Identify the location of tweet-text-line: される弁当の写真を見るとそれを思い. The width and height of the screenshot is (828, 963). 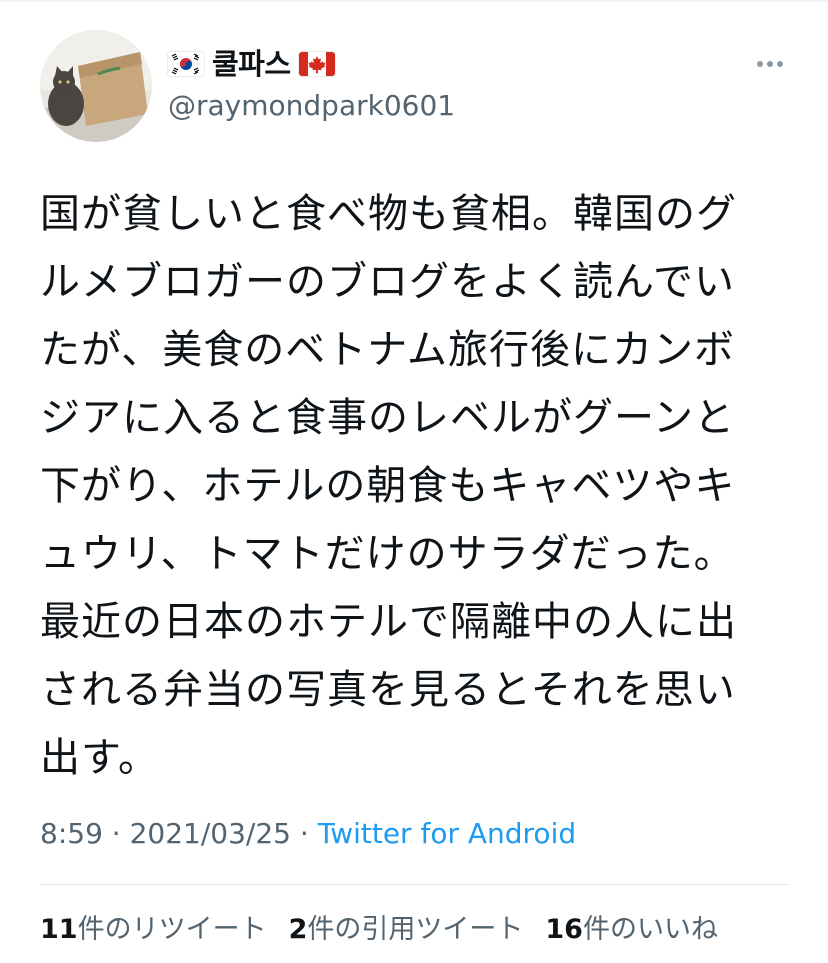
(388, 690).